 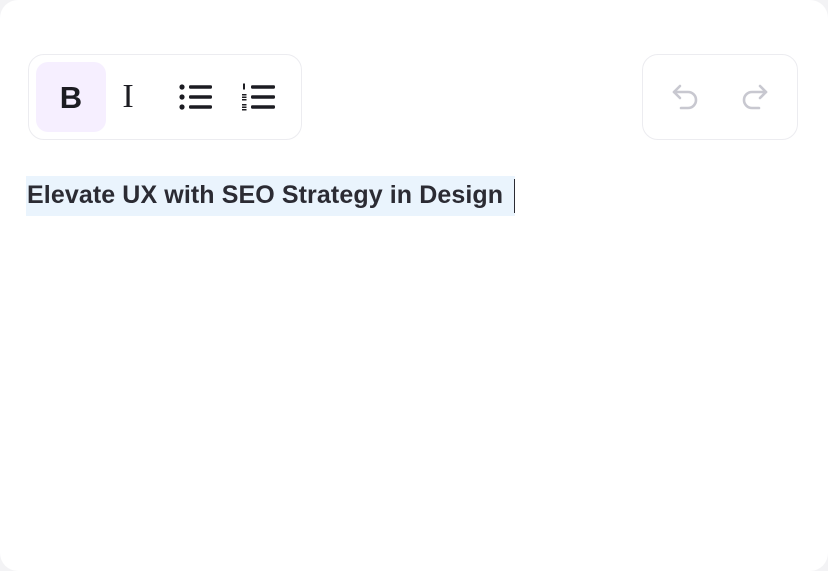 I want to click on text-caret, so click(x=514, y=196).